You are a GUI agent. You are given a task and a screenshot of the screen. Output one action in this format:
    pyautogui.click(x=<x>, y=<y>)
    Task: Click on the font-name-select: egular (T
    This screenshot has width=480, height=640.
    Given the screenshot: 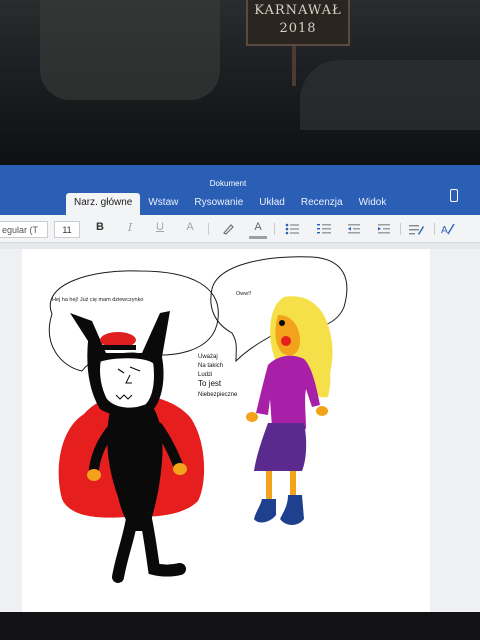 What is the action you would take?
    pyautogui.click(x=24, y=229)
    